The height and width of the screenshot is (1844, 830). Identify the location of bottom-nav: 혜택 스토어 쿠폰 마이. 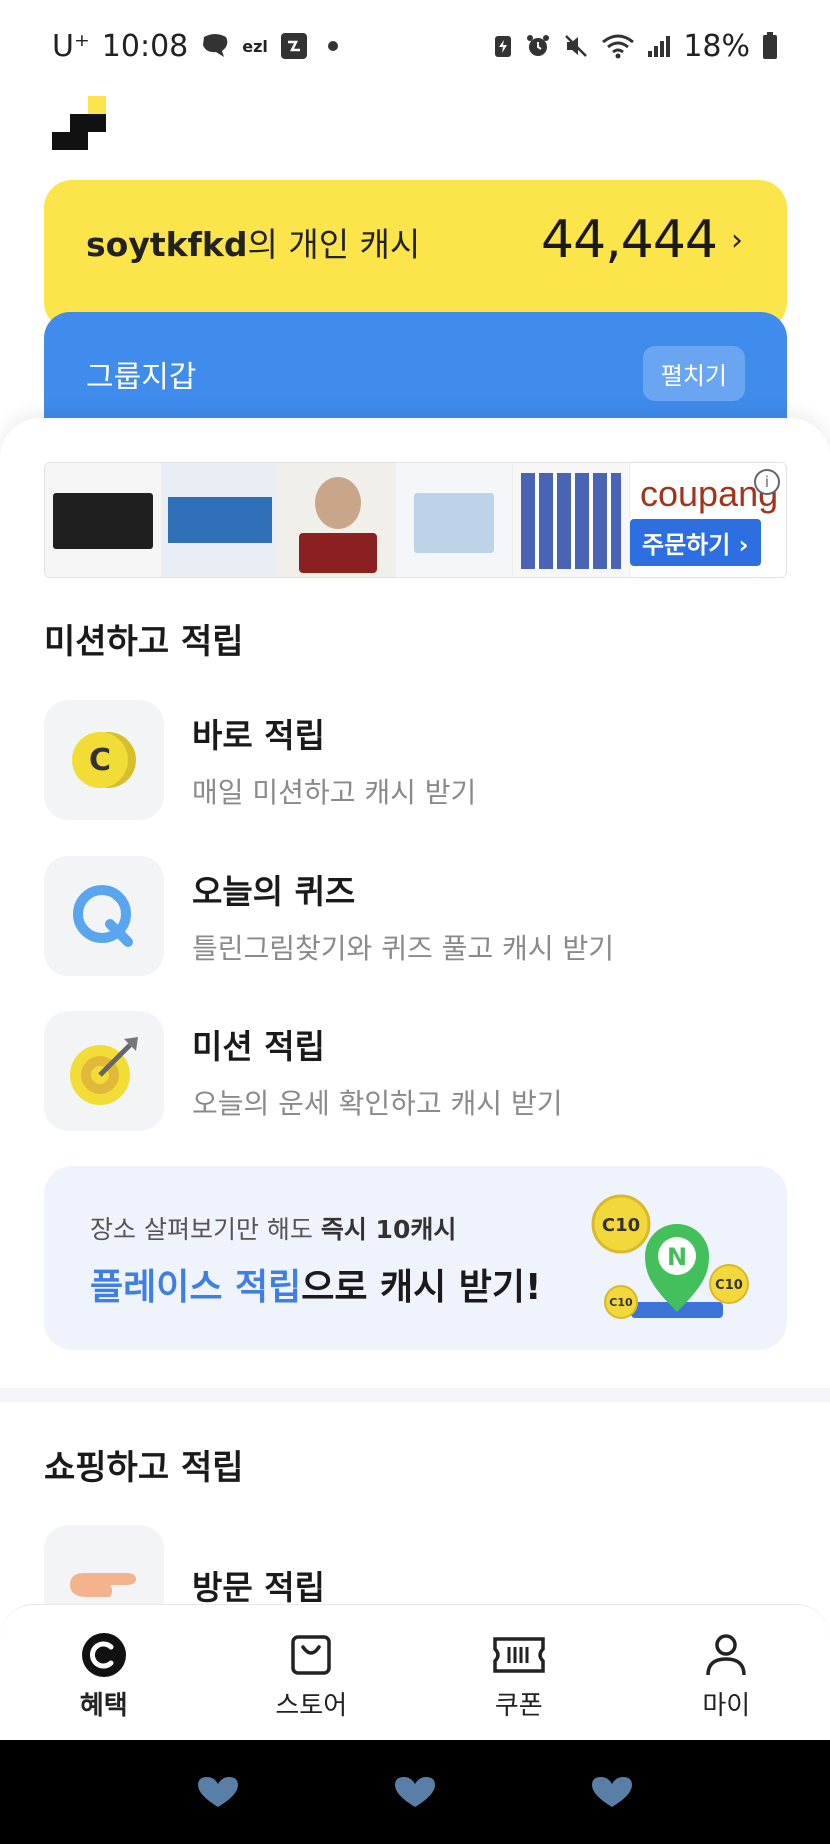
(415, 1672).